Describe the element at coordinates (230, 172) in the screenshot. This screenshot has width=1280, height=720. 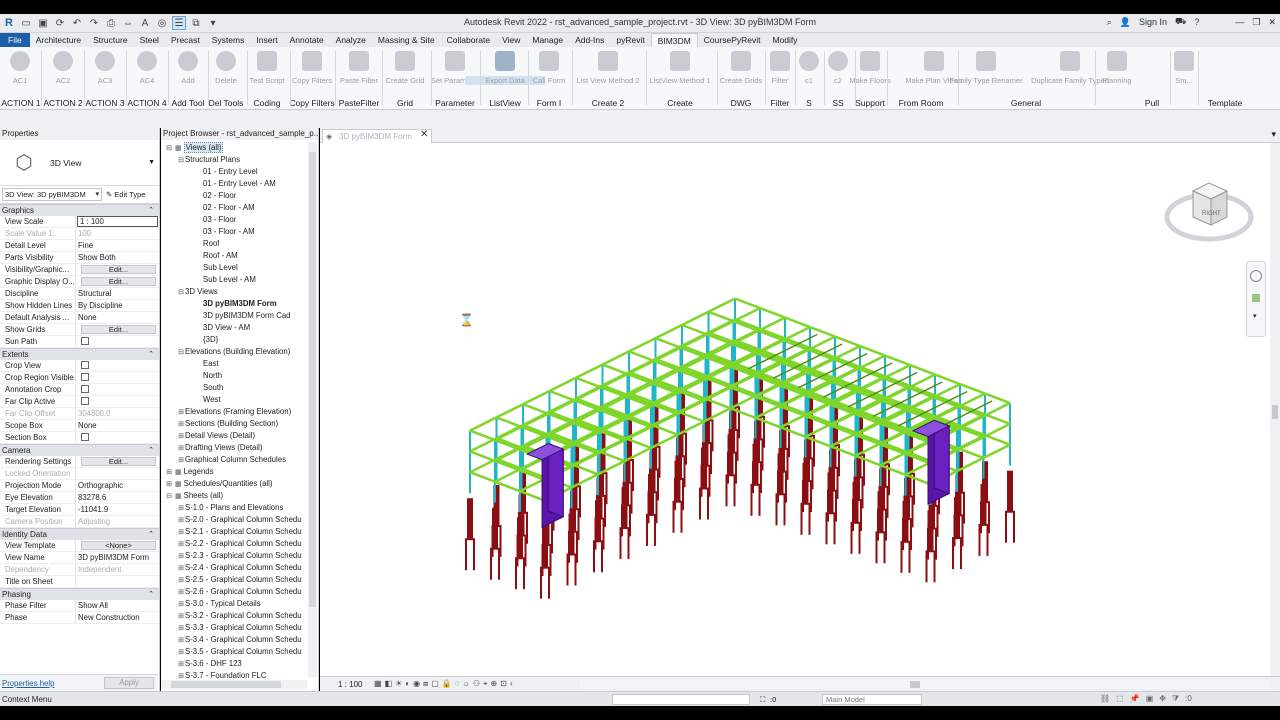
I see `tree-item: 01 - Entry Level` at that location.